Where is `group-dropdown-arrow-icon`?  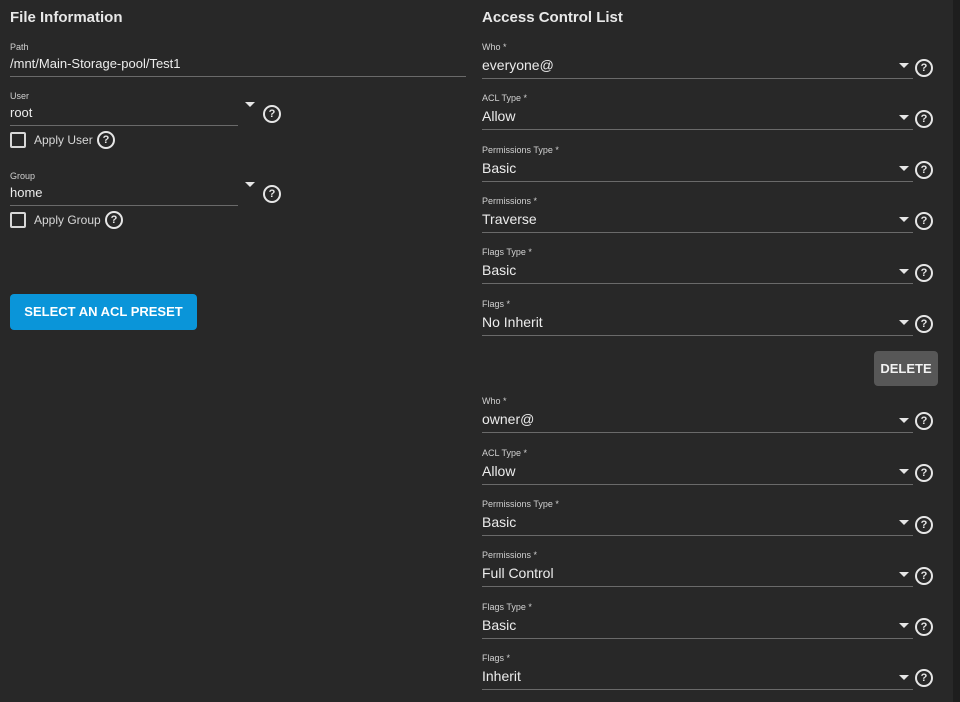
group-dropdown-arrow-icon is located at coordinates (250, 184).